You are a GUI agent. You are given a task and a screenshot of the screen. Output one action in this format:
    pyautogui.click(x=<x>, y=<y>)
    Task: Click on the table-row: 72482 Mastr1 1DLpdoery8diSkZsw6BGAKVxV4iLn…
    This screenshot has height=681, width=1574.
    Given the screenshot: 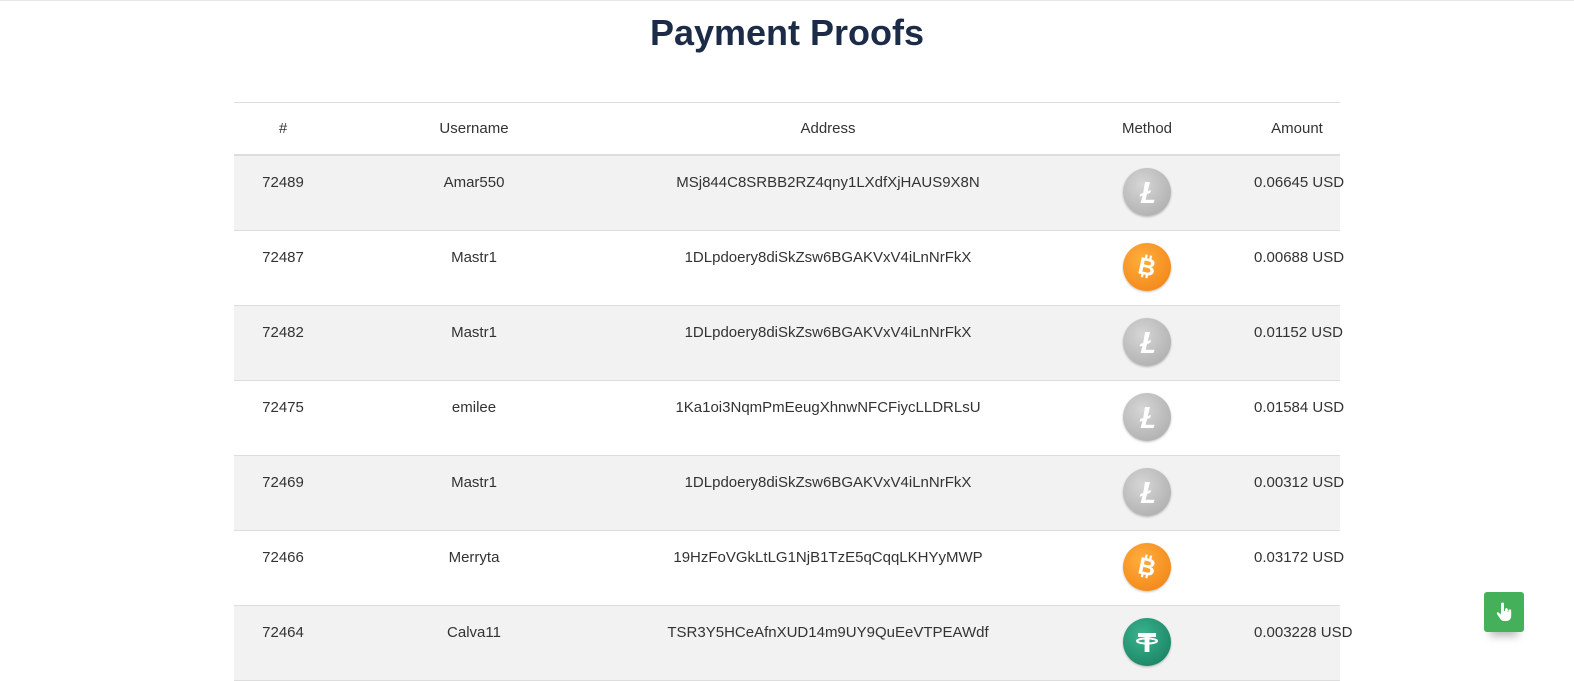 What is the action you would take?
    pyautogui.click(x=788, y=343)
    